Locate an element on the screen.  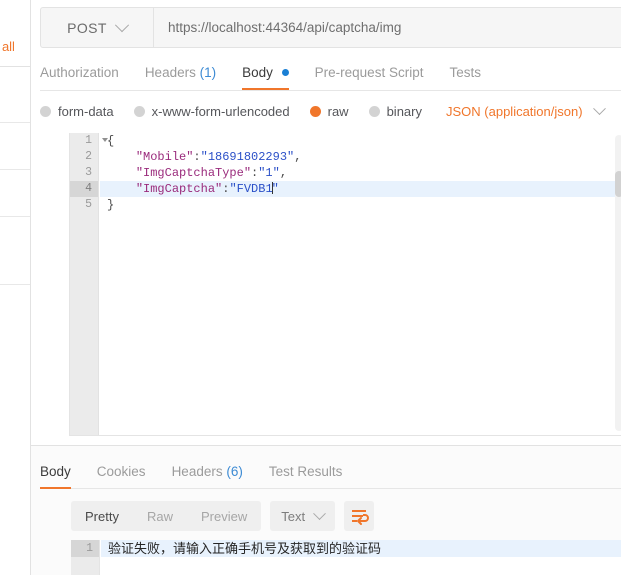
view-mode-pretty-label: Pretty is located at coordinates (102, 516).